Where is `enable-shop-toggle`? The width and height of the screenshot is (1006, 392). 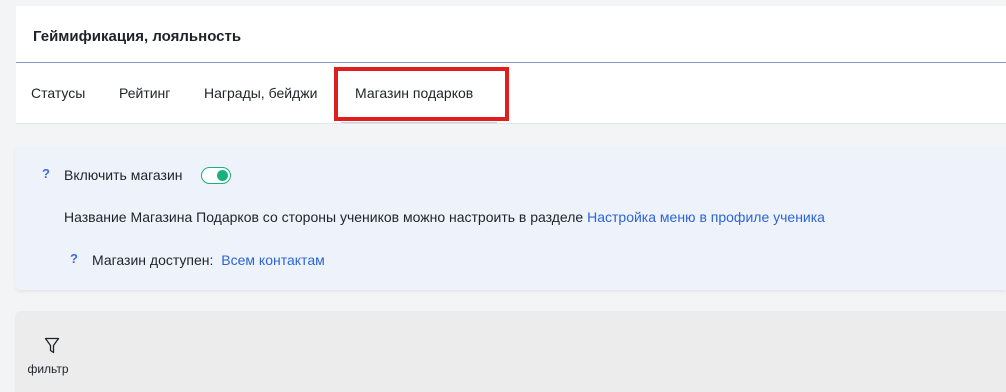
enable-shop-toggle is located at coordinates (216, 175).